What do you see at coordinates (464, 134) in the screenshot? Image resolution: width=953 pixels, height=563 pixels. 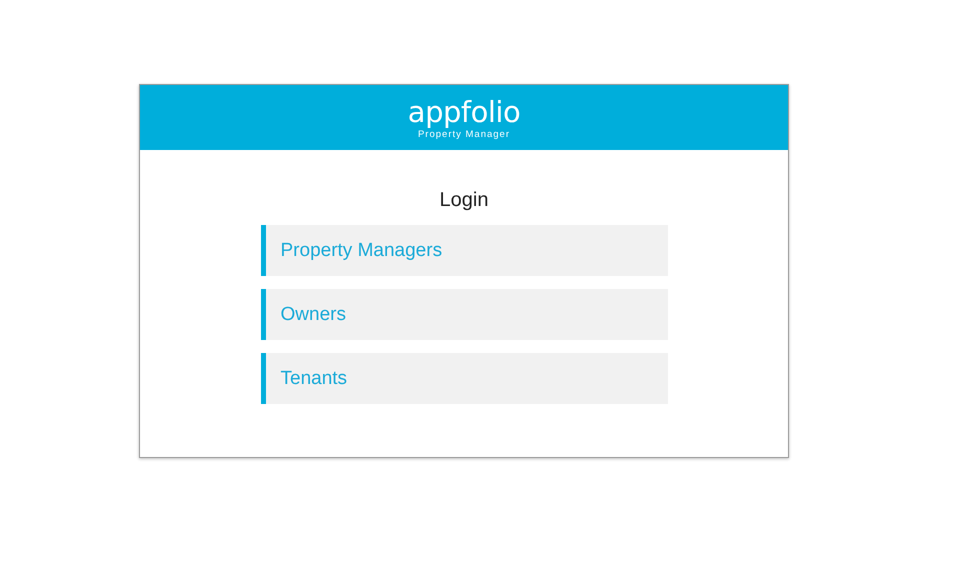 I see `logo-subtitle: Property Manager` at bounding box center [464, 134].